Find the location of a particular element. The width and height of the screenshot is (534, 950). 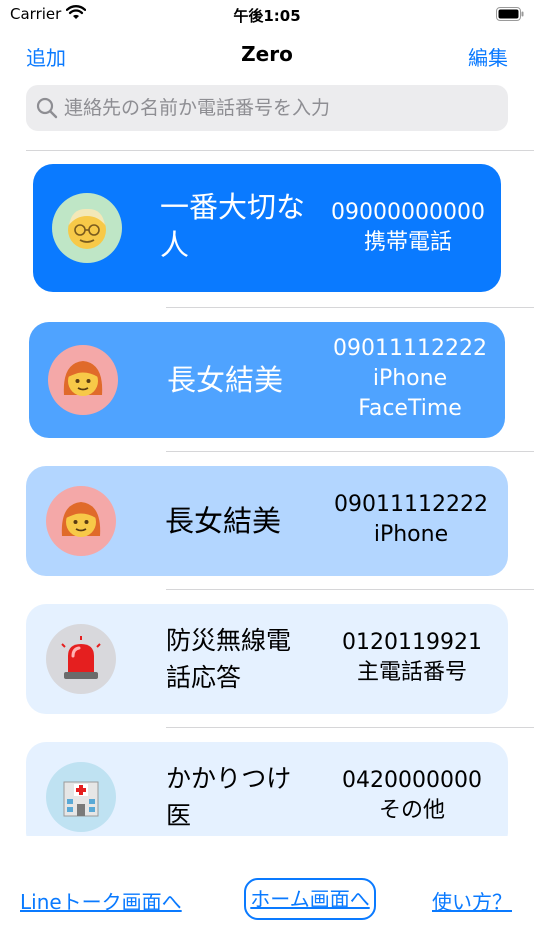

contact-name: かかりつけ医 is located at coordinates (229, 797).